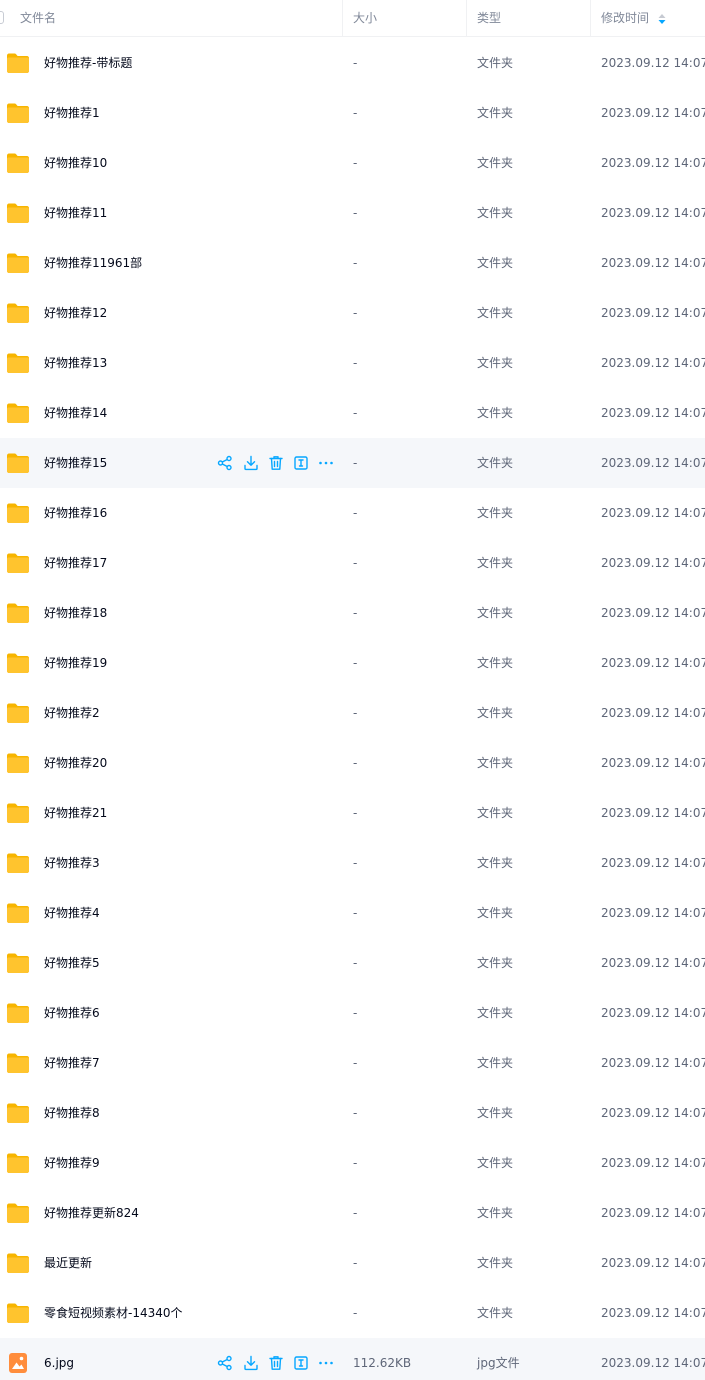  What do you see at coordinates (352, 1263) in the screenshot?
I see `table-row: 最近更新 - 文件夹 2023.09.12 14:07` at bounding box center [352, 1263].